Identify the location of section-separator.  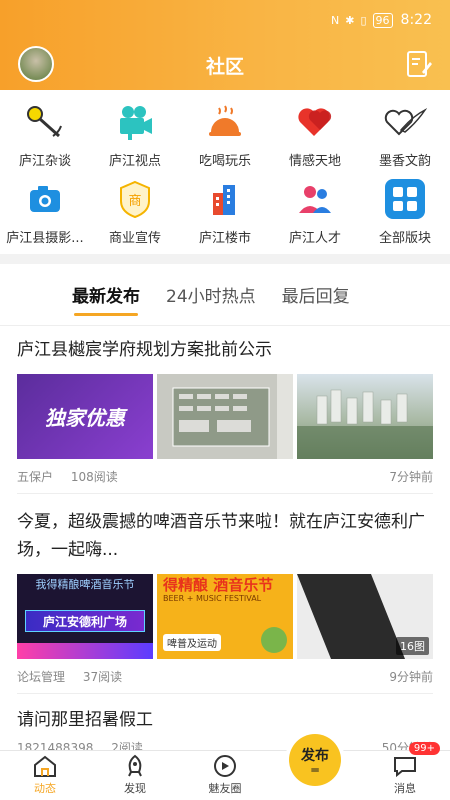
(225, 259).